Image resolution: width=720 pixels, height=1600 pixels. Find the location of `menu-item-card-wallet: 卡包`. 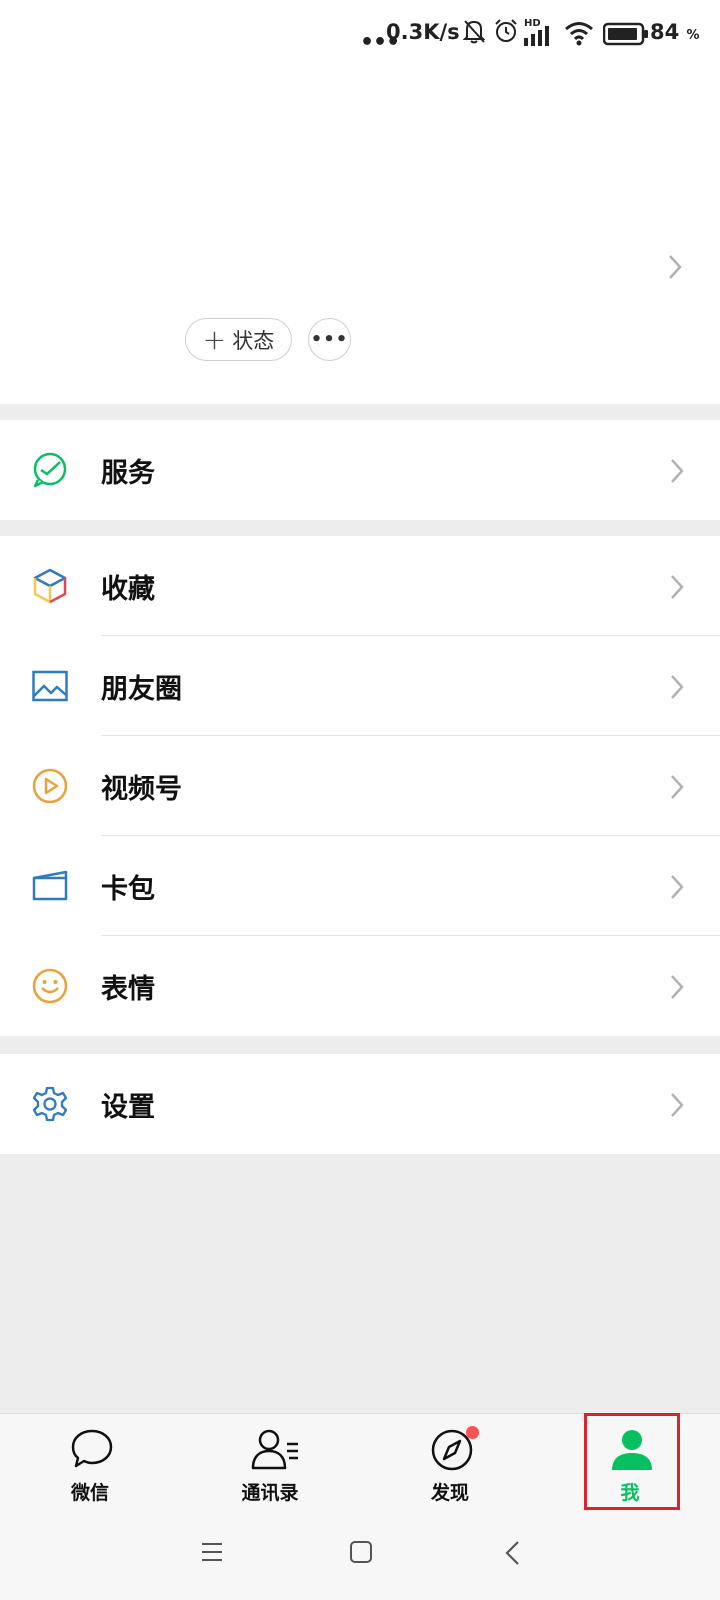

menu-item-card-wallet: 卡包 is located at coordinates (360, 886).